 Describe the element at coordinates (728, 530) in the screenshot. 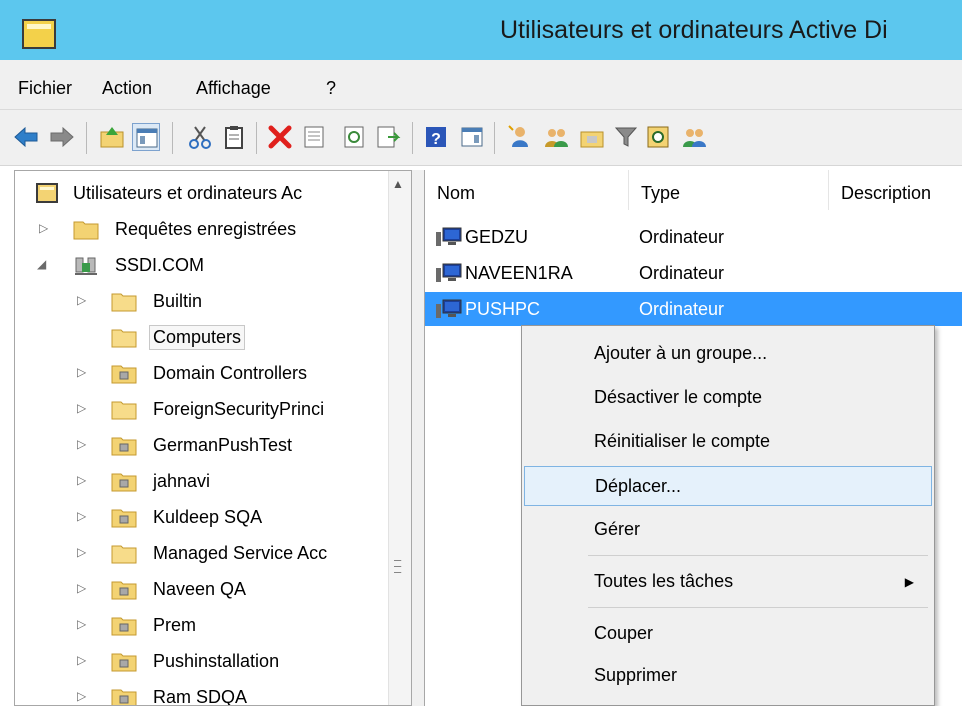

I see `context-menu-item-gerer: Gérer` at that location.